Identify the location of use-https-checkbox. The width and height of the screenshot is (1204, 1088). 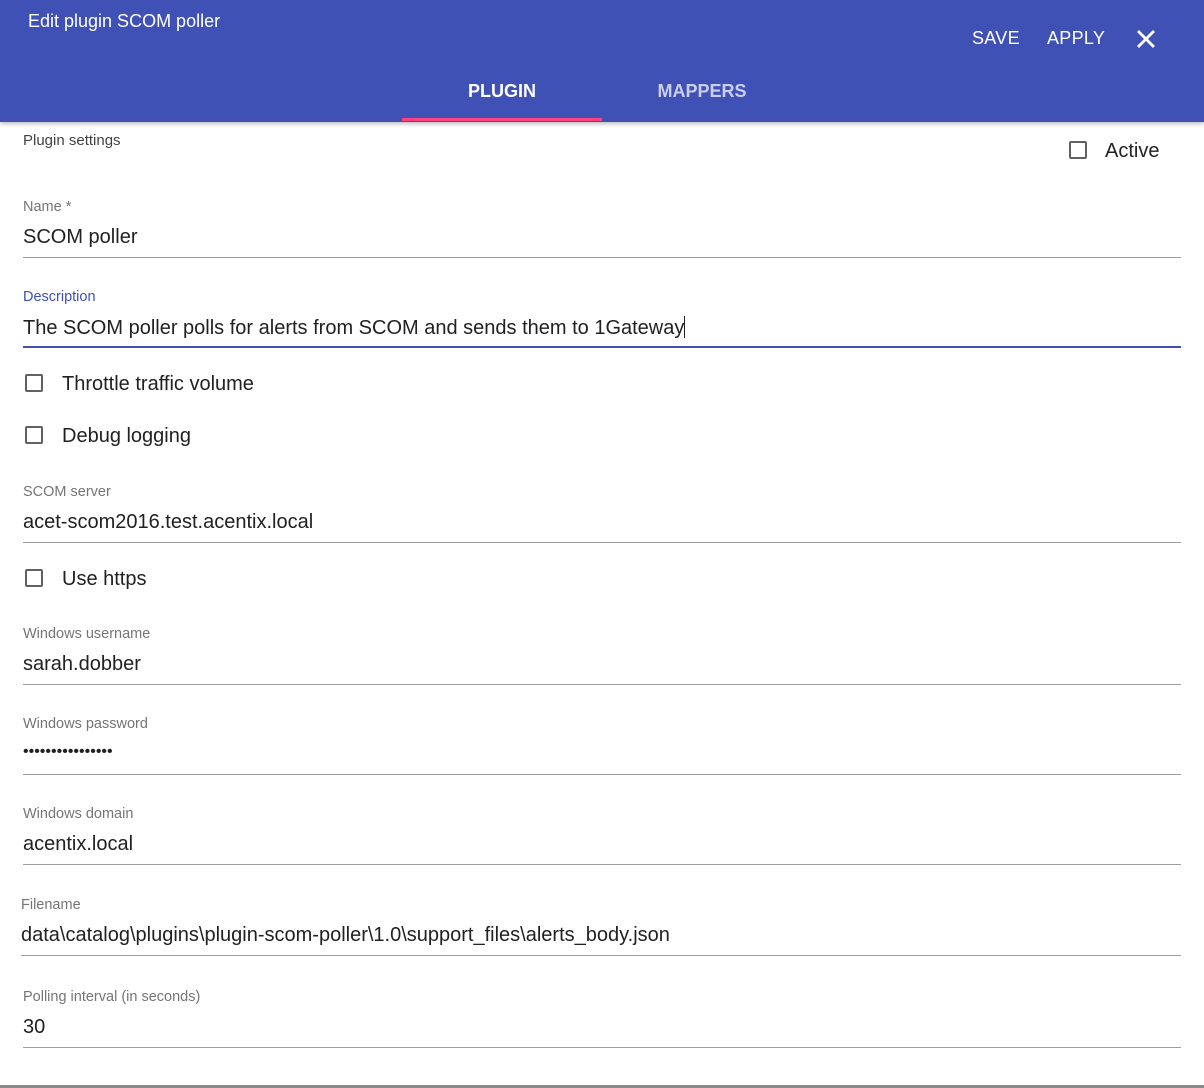
(34, 578).